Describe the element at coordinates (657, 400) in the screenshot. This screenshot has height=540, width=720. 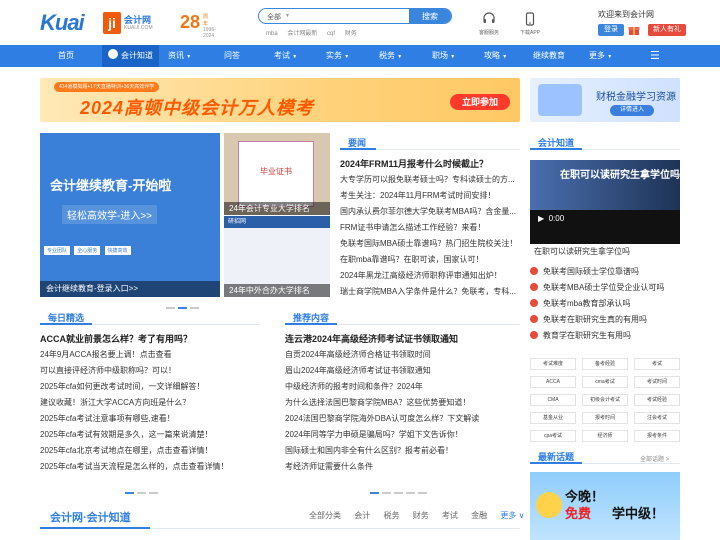
I see `tag: 考试经验` at that location.